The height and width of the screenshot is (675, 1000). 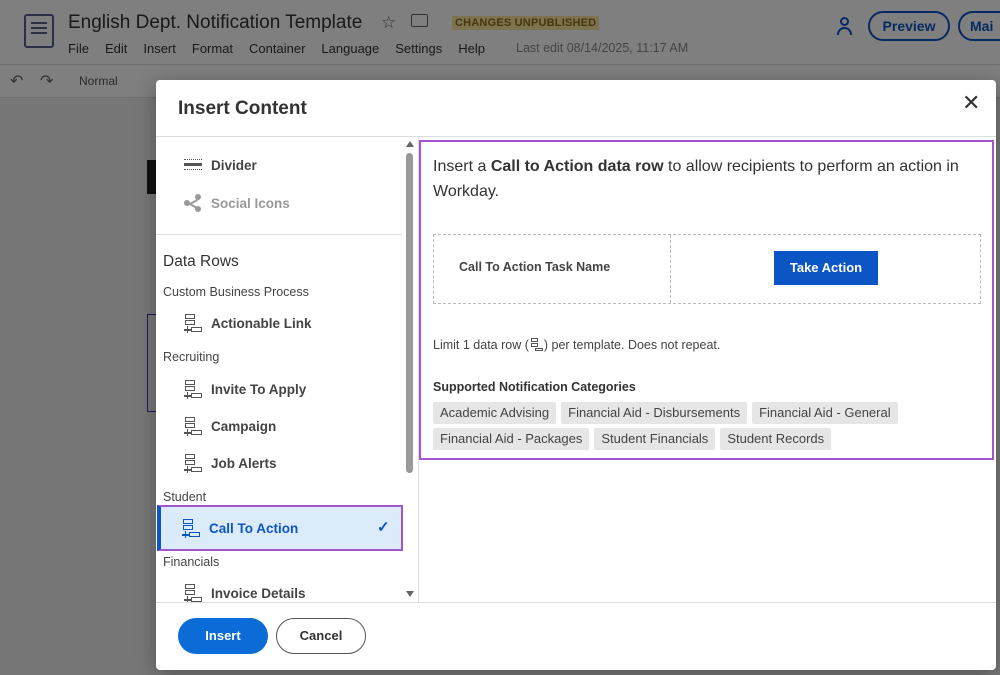 I want to click on group-heading: Recruiting, so click(x=191, y=357).